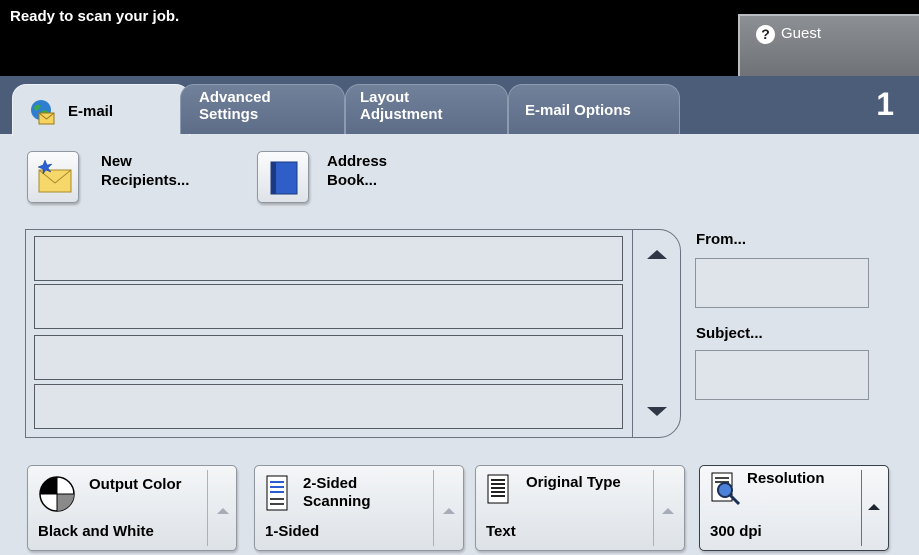 This screenshot has width=919, height=555. Describe the element at coordinates (726, 489) in the screenshot. I see `magnifier-document-icon` at that location.